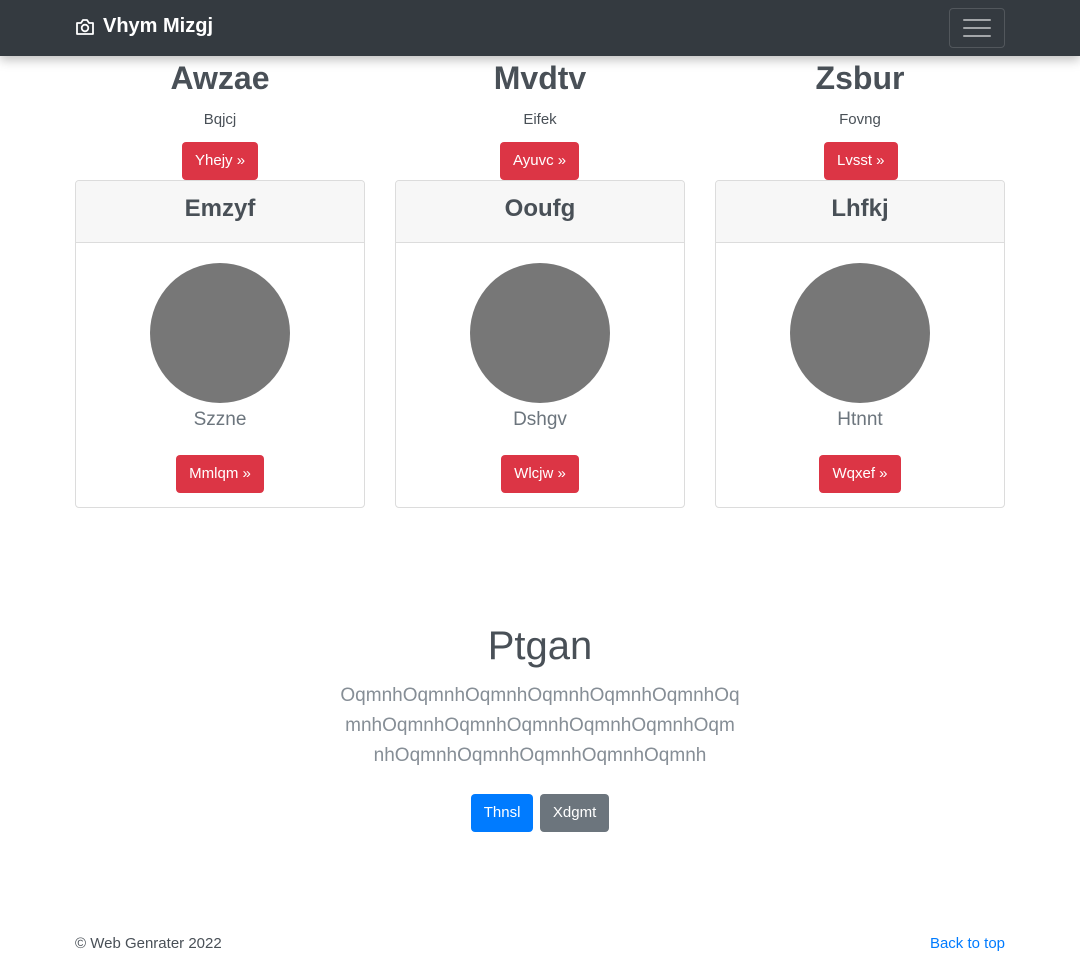 This screenshot has height=956, width=1080. What do you see at coordinates (220, 161) in the screenshot?
I see `column-action-button: Yhejy »` at bounding box center [220, 161].